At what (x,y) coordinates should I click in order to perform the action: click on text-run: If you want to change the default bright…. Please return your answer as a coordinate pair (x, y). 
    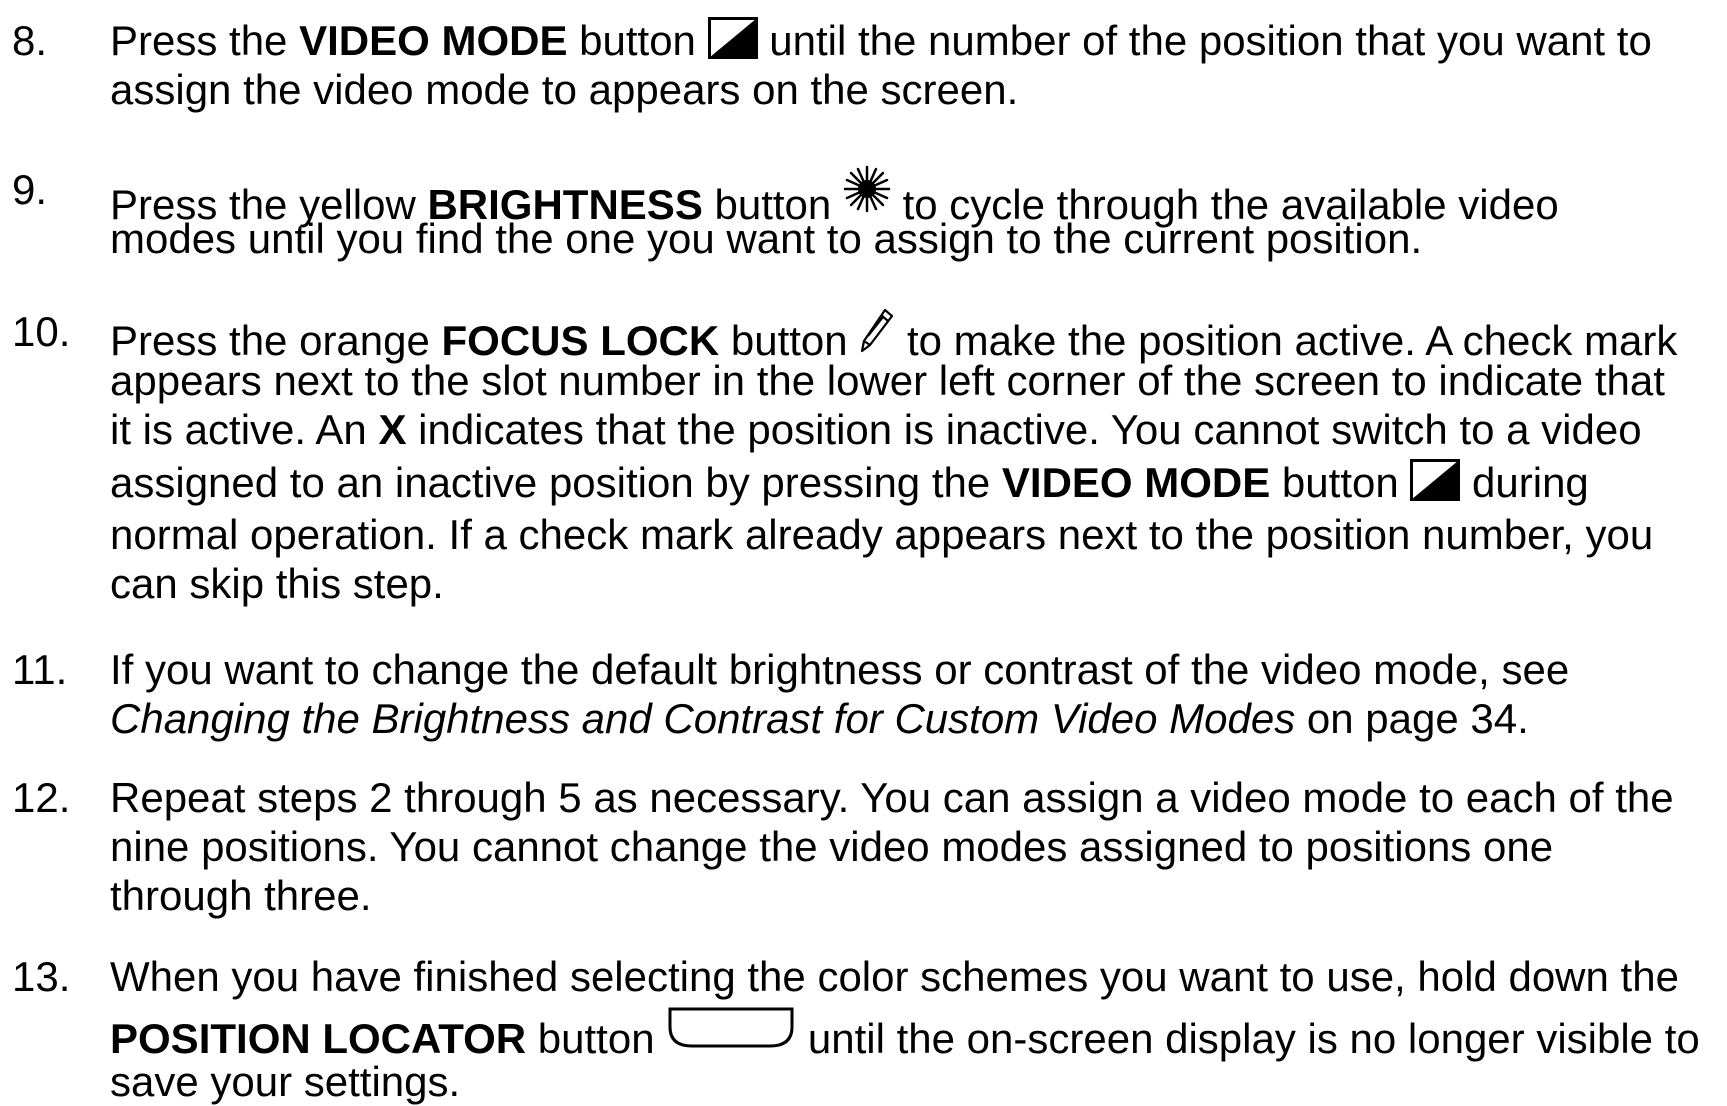
    Looking at the image, I should click on (840, 669).